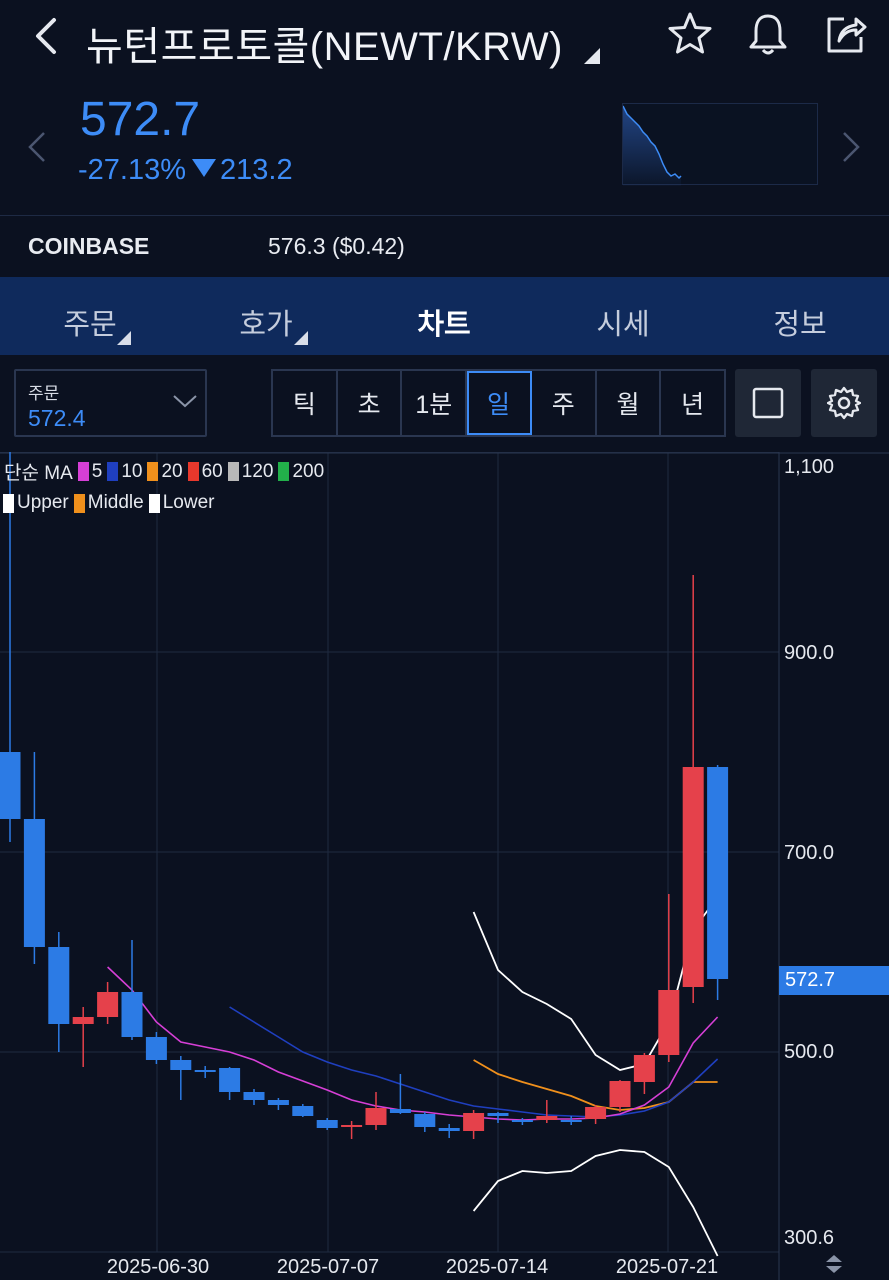 The height and width of the screenshot is (1280, 889). What do you see at coordinates (809, 1238) in the screenshot?
I see `y-tick-label: 300.6` at bounding box center [809, 1238].